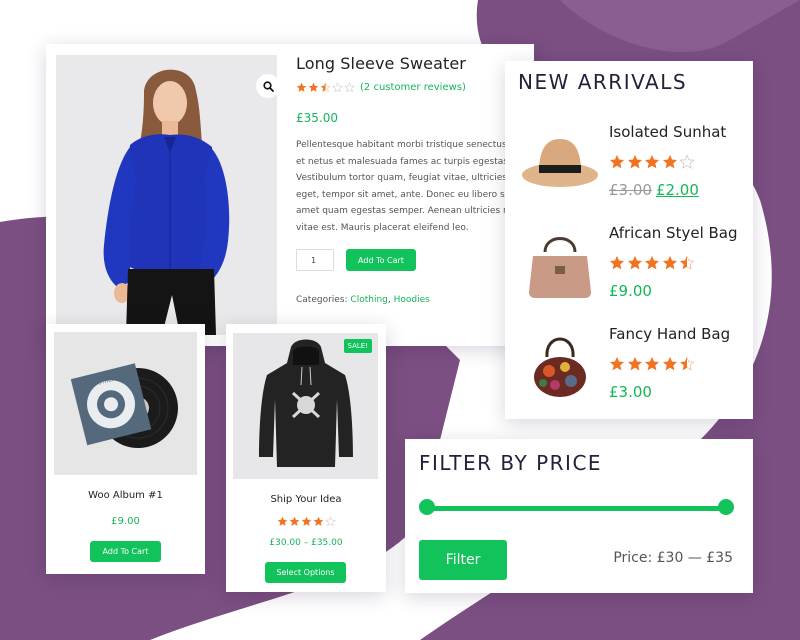 The width and height of the screenshot is (800, 640). I want to click on price-range-label: Price: £30 — £35, so click(673, 558).